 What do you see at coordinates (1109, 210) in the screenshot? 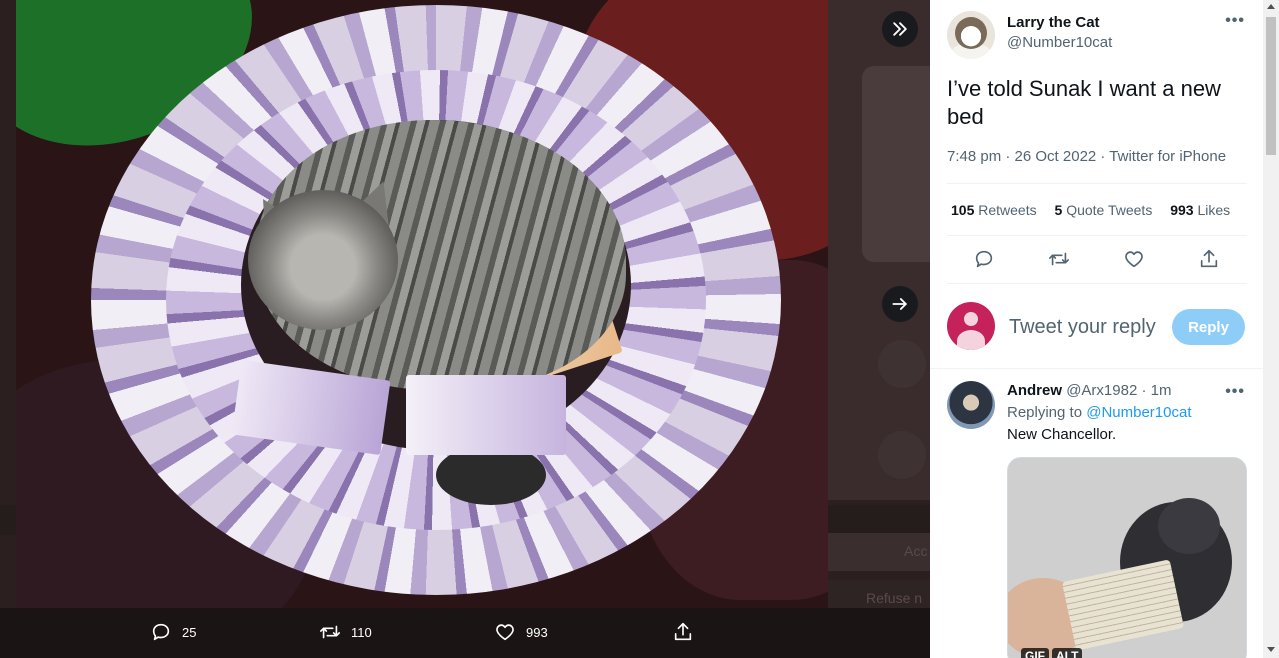
I see `quote-tweets-label: Quote Tweets` at bounding box center [1109, 210].